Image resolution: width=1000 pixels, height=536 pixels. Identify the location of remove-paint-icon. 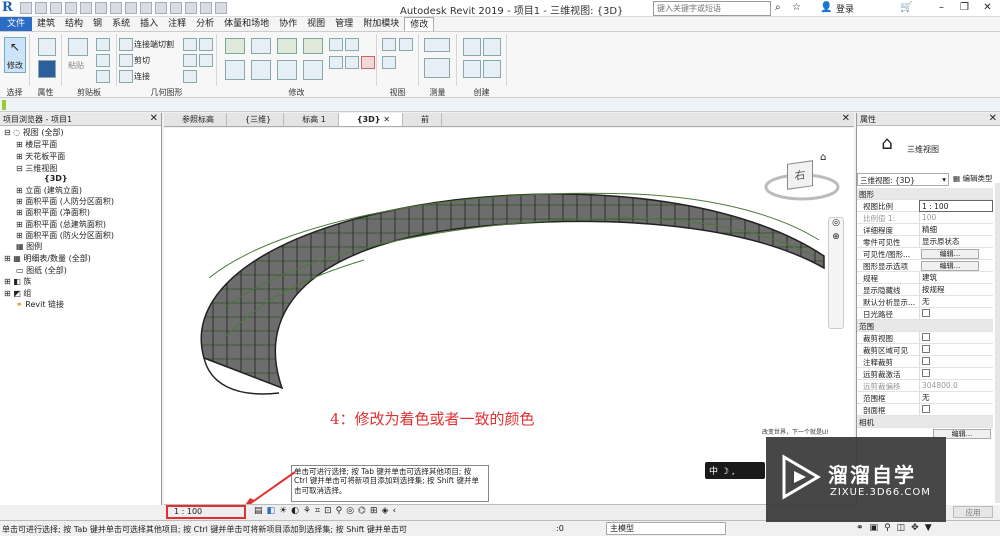
(206, 60).